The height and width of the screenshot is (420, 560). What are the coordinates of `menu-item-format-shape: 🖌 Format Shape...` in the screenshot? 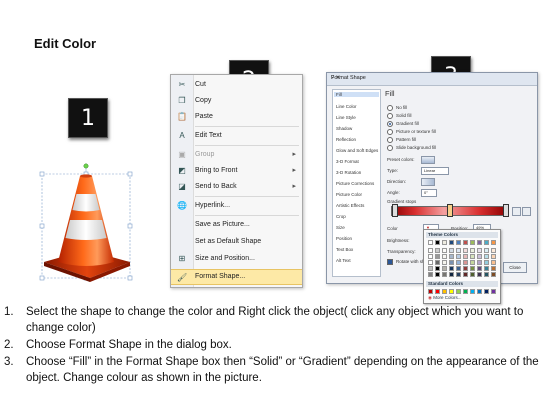 It's located at (236, 277).